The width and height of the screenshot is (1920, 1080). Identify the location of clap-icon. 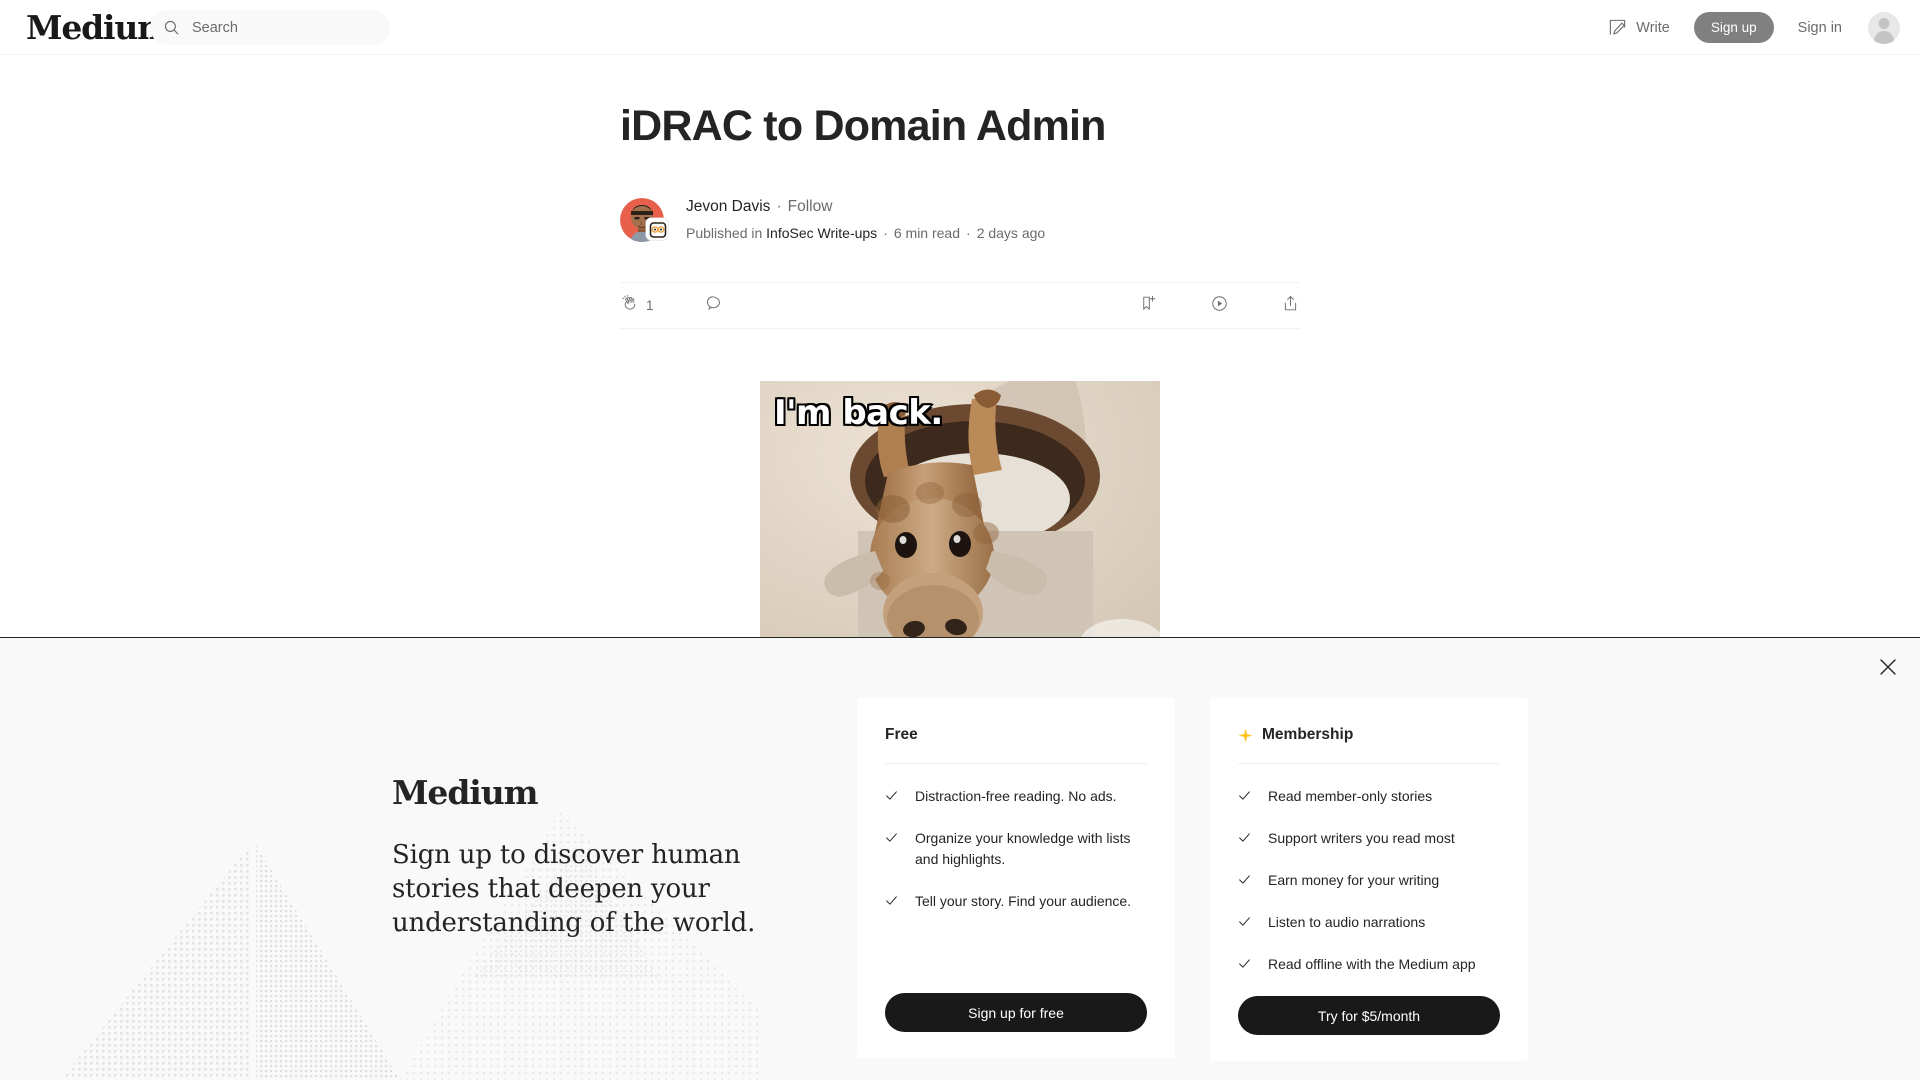
(629, 306).